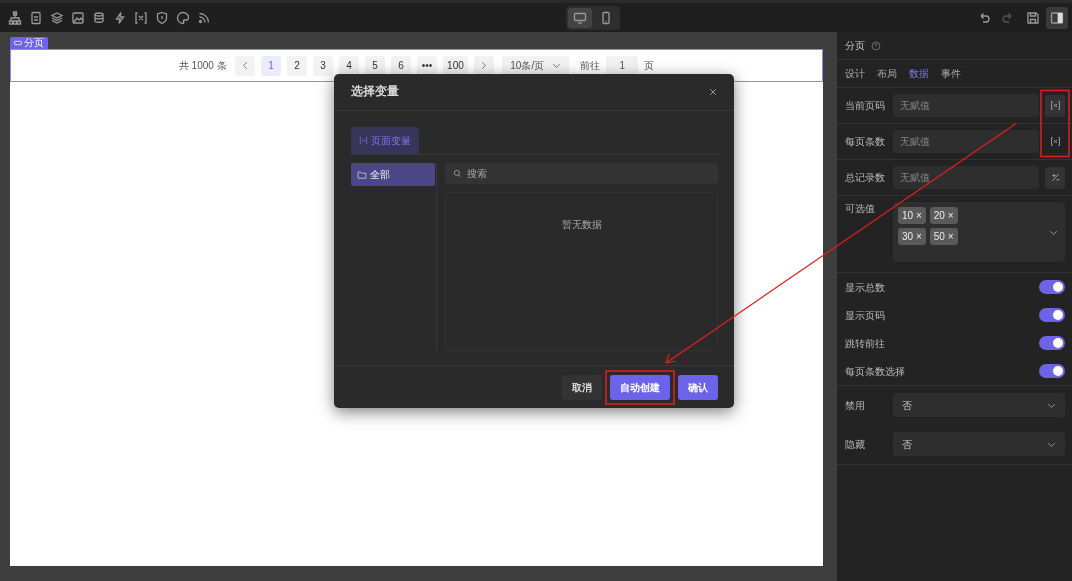  What do you see at coordinates (590, 66) in the screenshot?
I see `goto-label: 前往` at bounding box center [590, 66].